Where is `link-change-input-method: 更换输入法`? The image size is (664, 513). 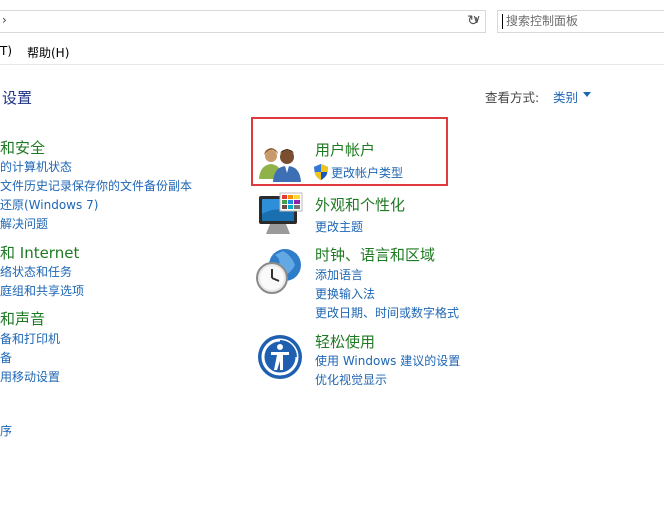 link-change-input-method: 更换输入法 is located at coordinates (345, 293).